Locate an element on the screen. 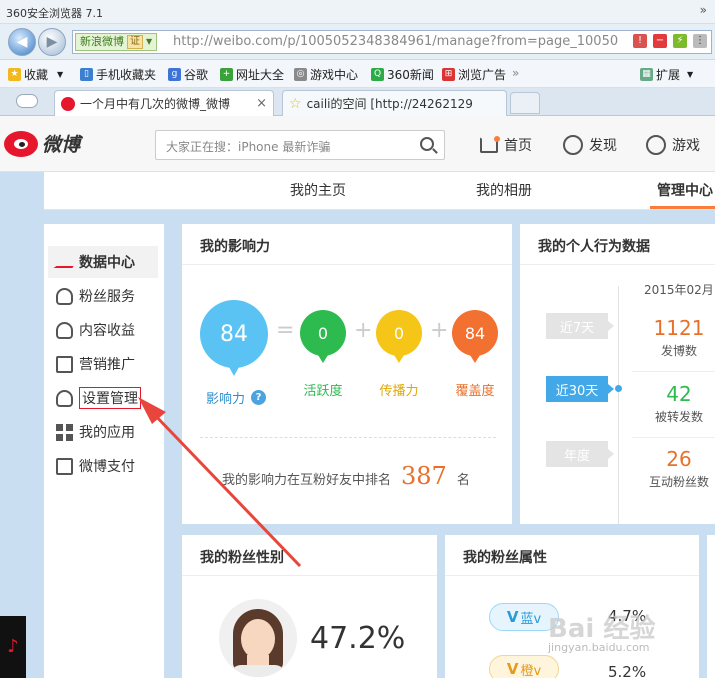 The width and height of the screenshot is (715, 678). arrow-head-icon is located at coordinates (152, 410).